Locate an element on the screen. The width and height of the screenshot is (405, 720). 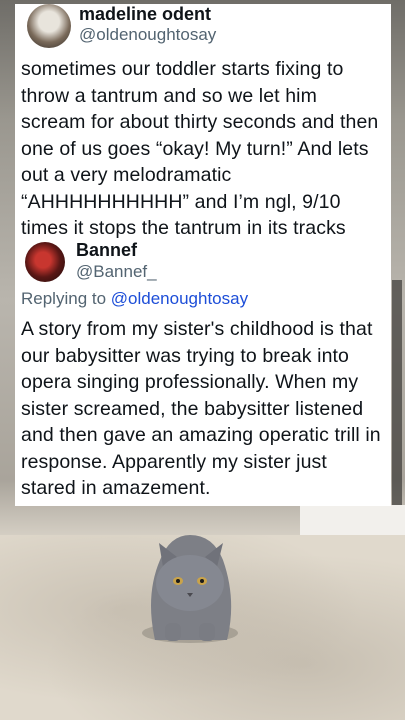
tweet-header: Bannef @Bannef_ is located at coordinates (203, 260).